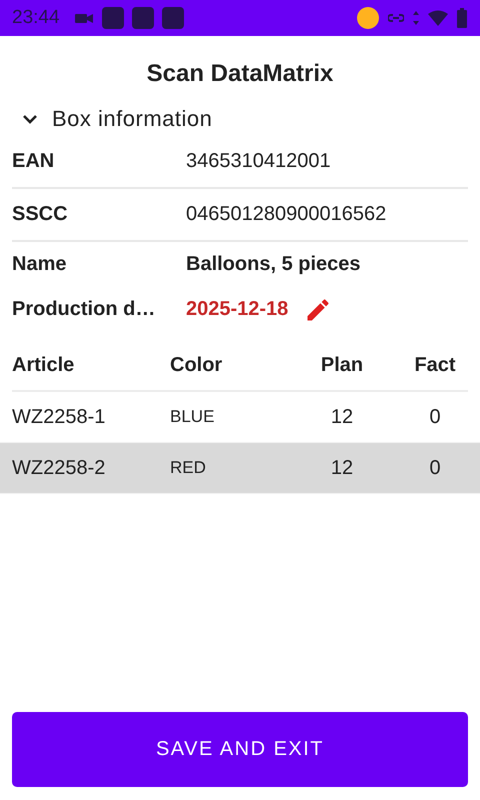 The width and height of the screenshot is (480, 800). What do you see at coordinates (193, 417) in the screenshot?
I see `table-cell-text: BLUE` at bounding box center [193, 417].